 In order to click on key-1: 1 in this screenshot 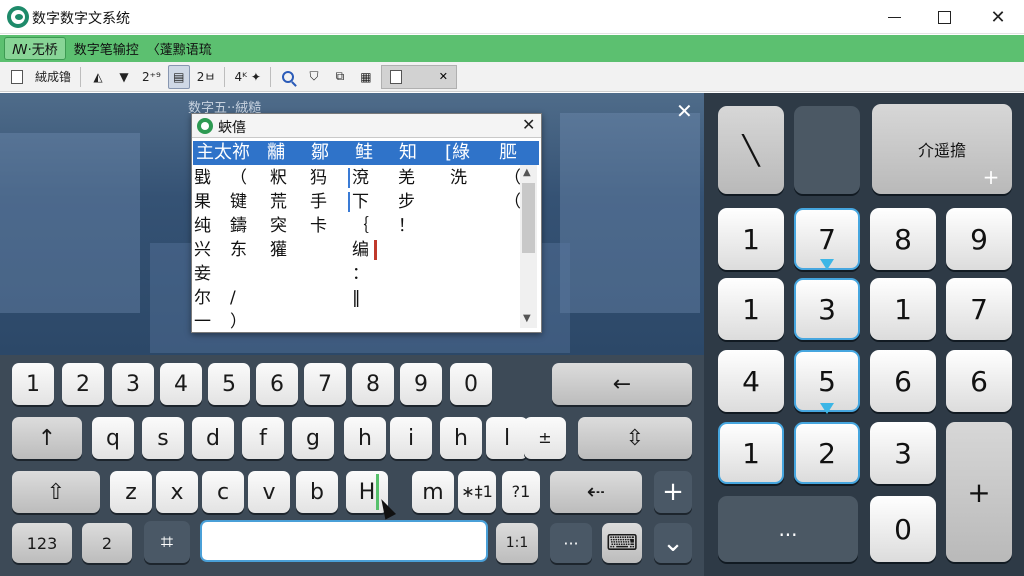, I will do `click(33, 384)`.